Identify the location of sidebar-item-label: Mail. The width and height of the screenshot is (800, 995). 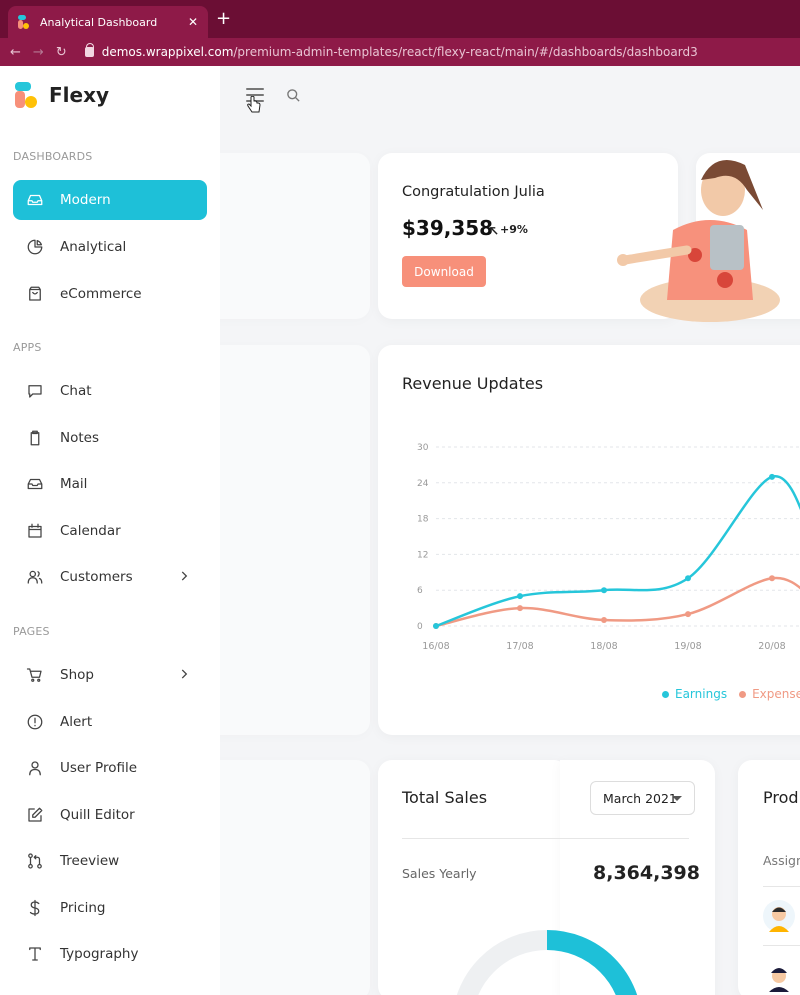
(74, 484).